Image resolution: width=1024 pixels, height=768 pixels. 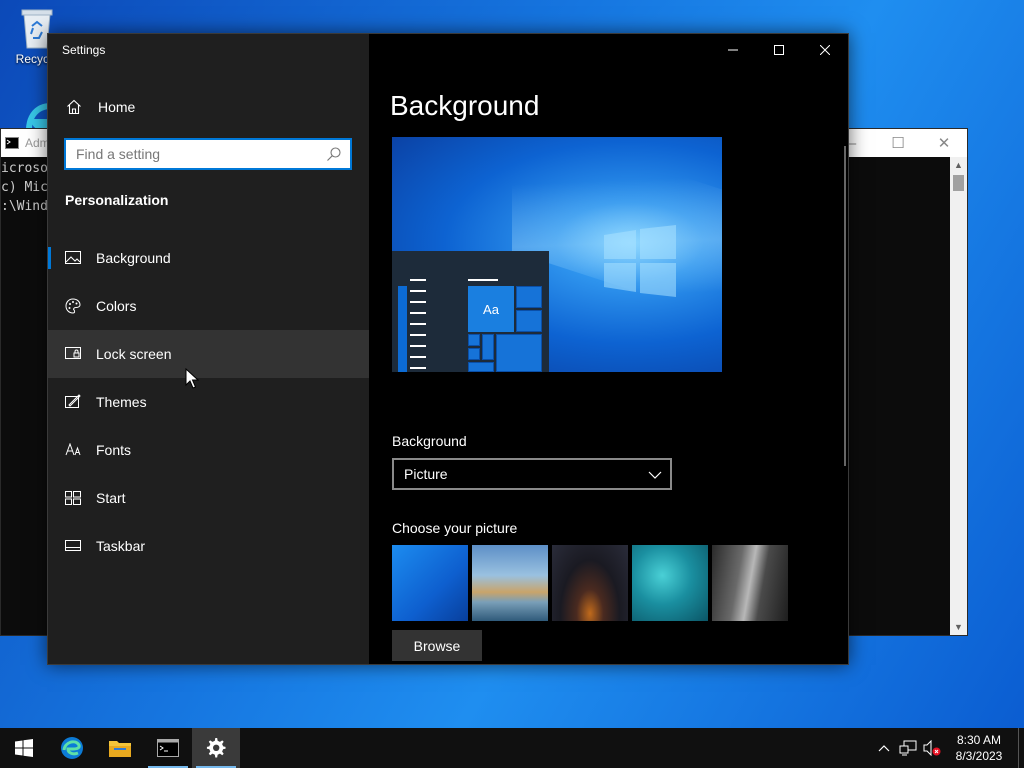 I want to click on chevron-up-icon, so click(x=884, y=748).